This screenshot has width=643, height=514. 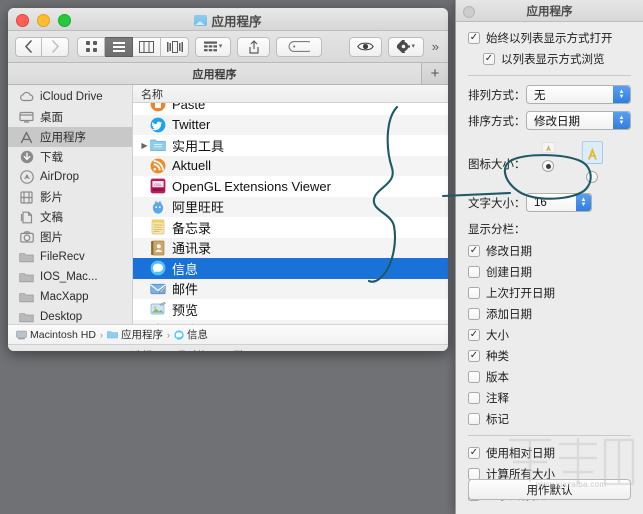 What do you see at coordinates (70, 117) in the screenshot?
I see `sidebar-item-1: 桌面` at bounding box center [70, 117].